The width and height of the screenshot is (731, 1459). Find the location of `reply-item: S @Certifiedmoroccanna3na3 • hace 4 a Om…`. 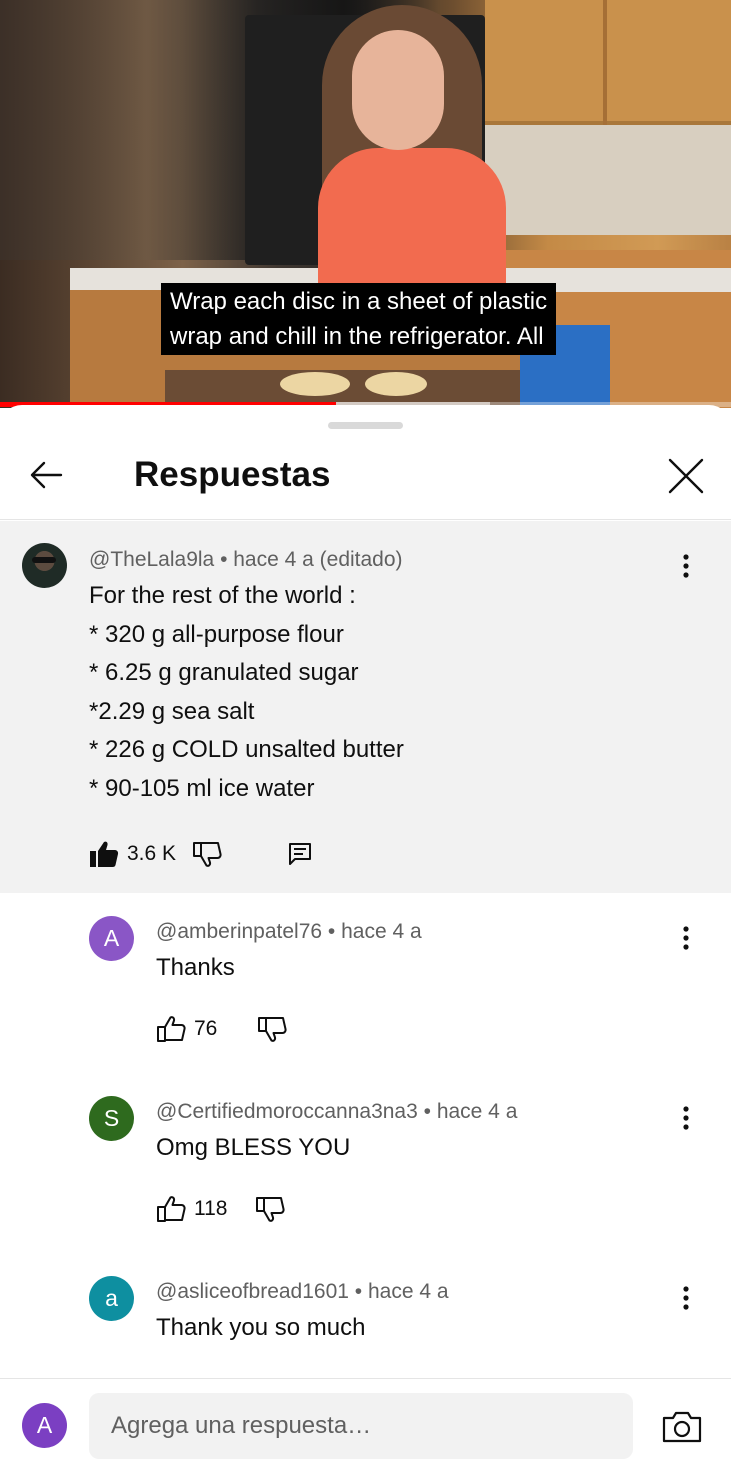

reply-item: S @Certifiedmoroccanna3na3 • hace 4 a Om… is located at coordinates (365, 1186).